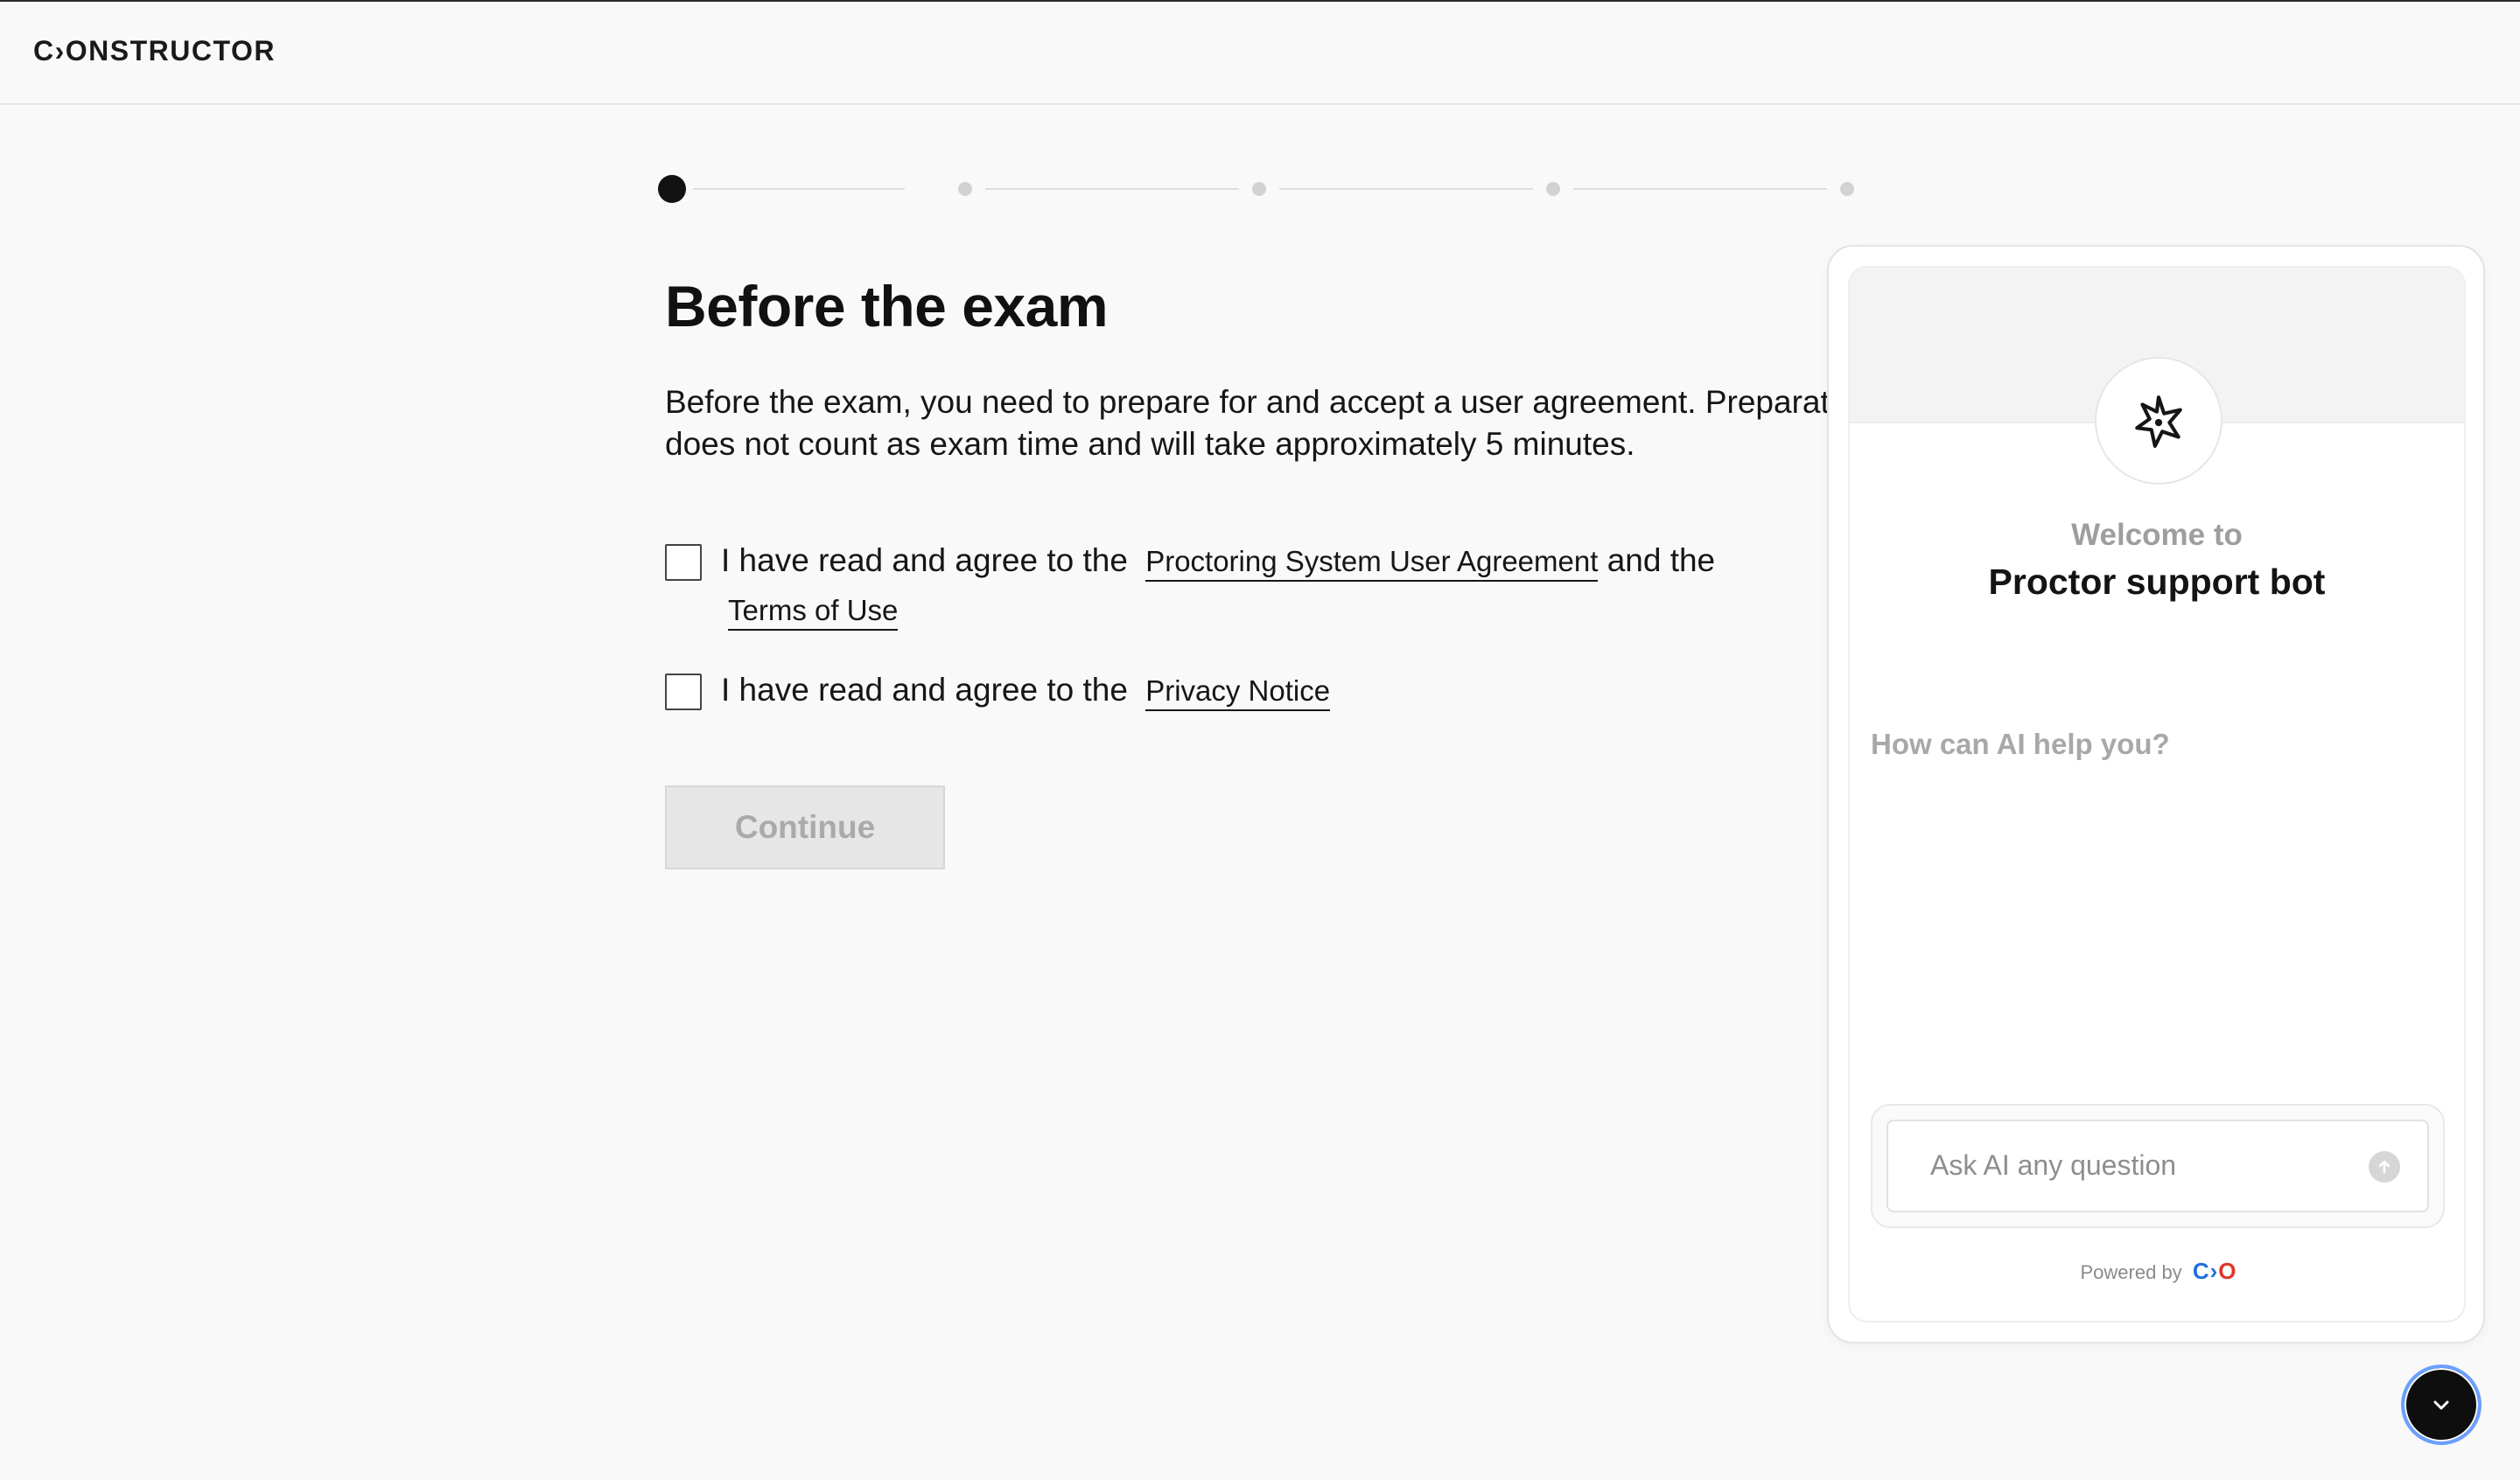  What do you see at coordinates (965, 189) in the screenshot?
I see `step-2-dot` at bounding box center [965, 189].